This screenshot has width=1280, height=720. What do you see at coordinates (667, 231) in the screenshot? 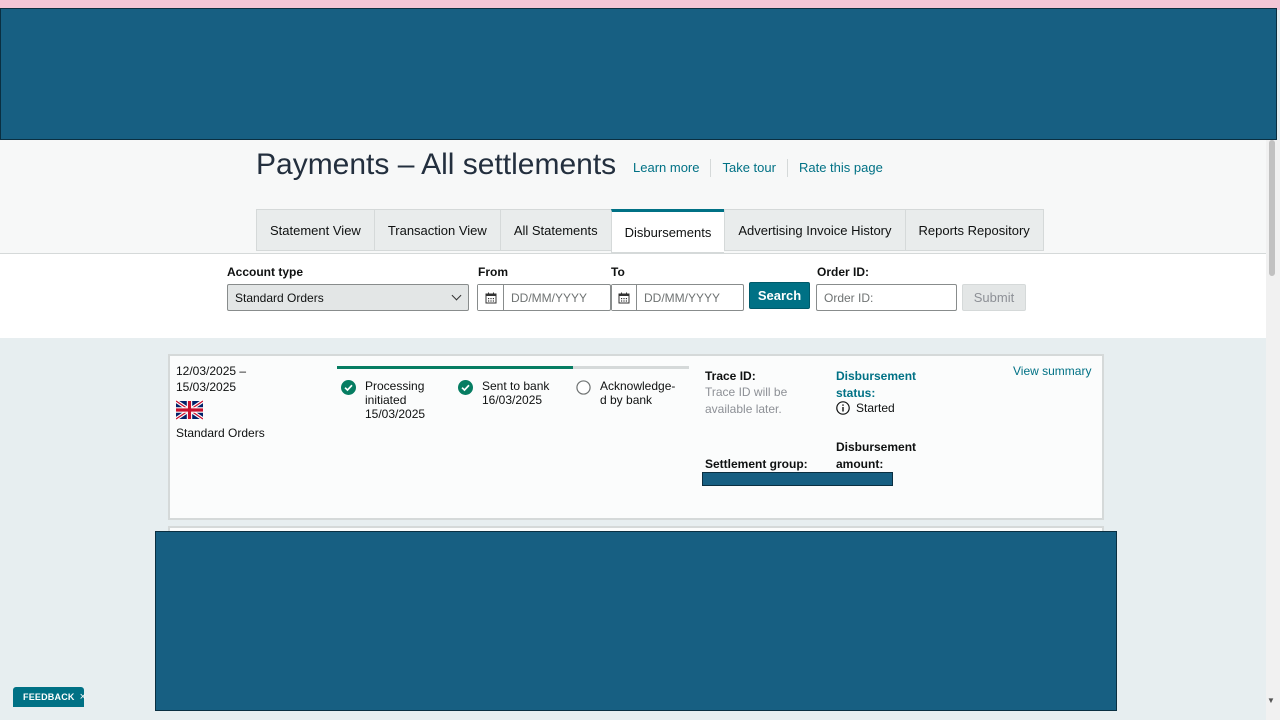
I see `tab-disbursements: Disbursements` at bounding box center [667, 231].